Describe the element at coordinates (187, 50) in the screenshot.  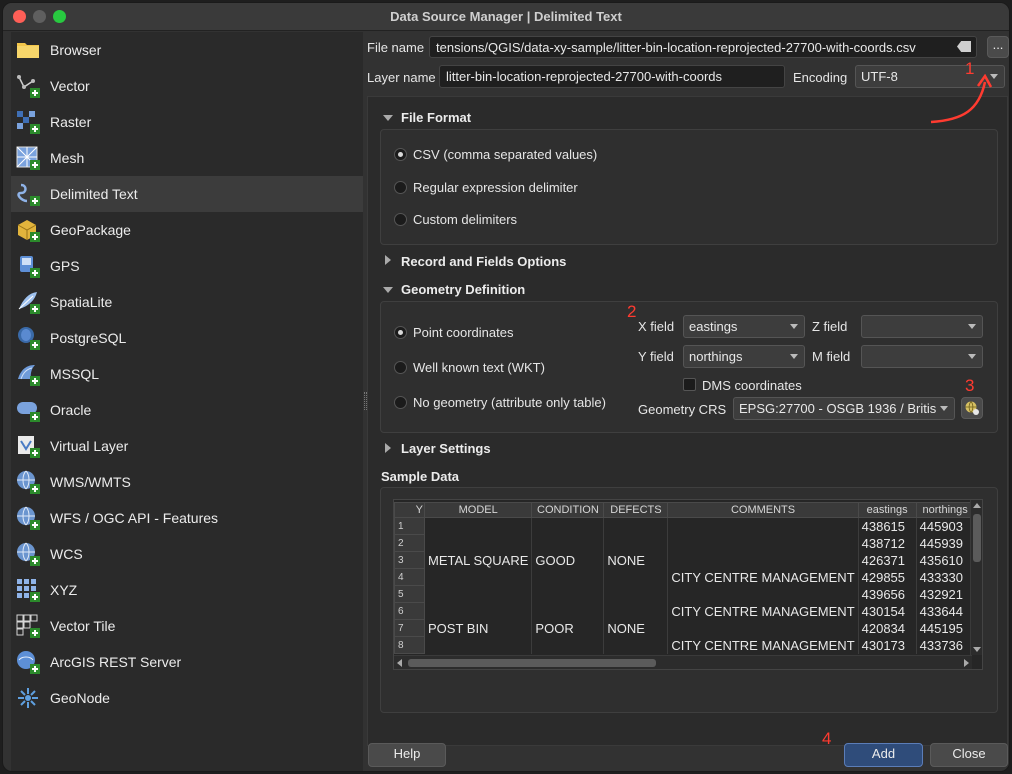
I see `sidebar-item-browser: Browser` at that location.